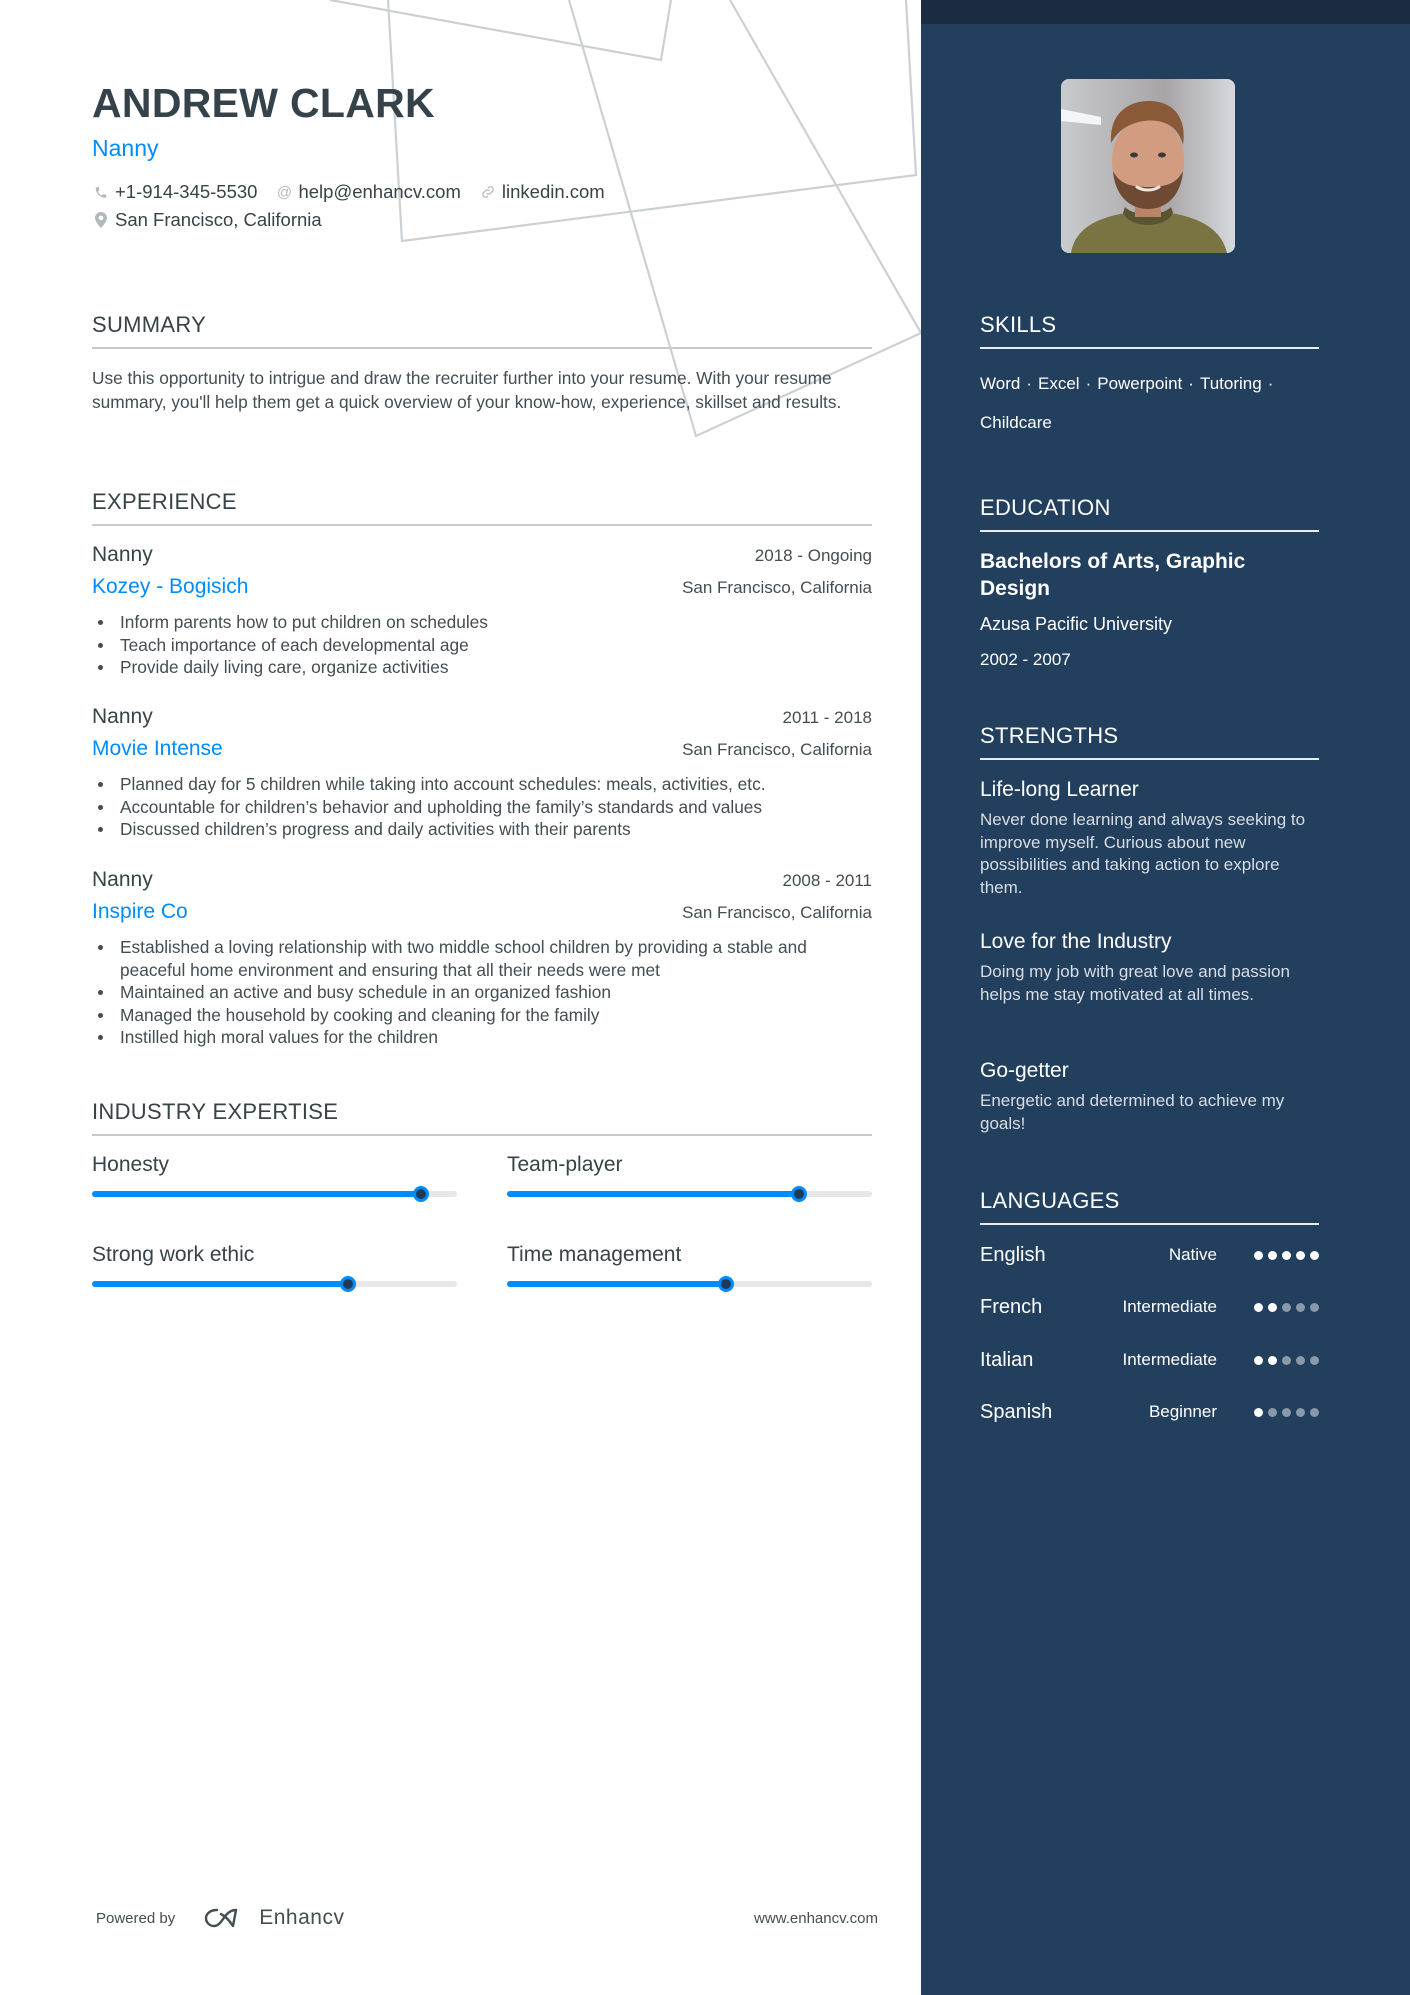 The image size is (1410, 1995). What do you see at coordinates (827, 717) in the screenshot?
I see `job-dates: 2011 - 2018` at bounding box center [827, 717].